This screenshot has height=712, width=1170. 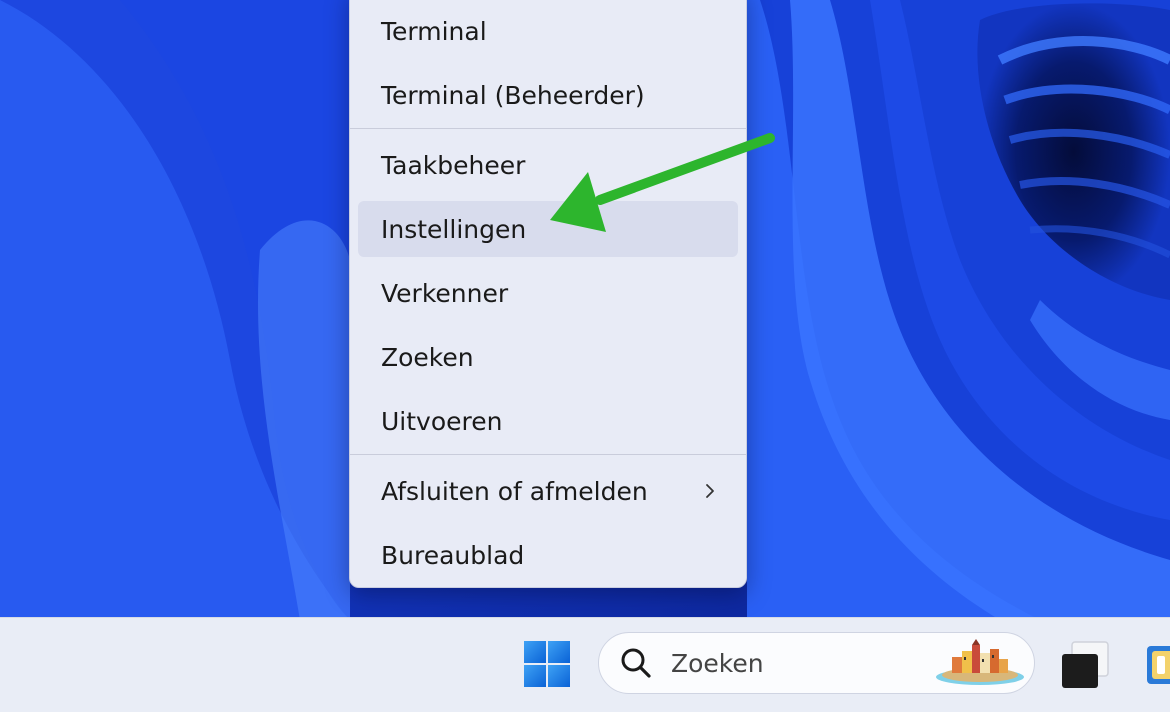 I want to click on windows-logo-icon, so click(x=547, y=664).